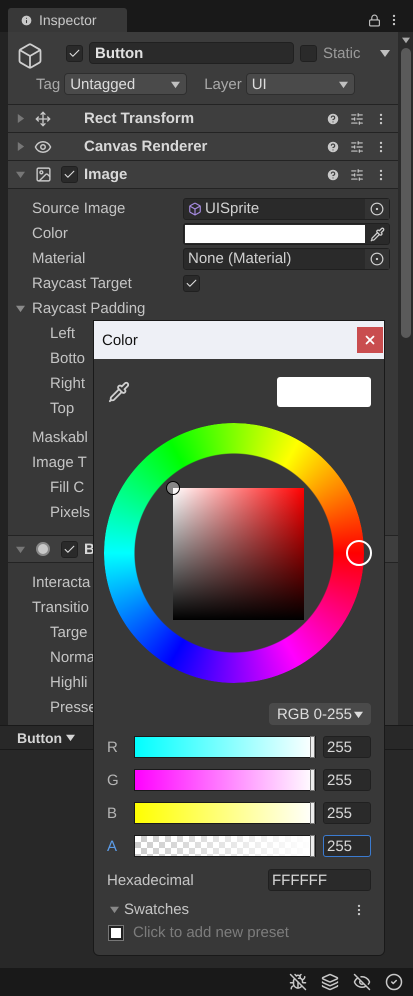 The width and height of the screenshot is (413, 996). Describe the element at coordinates (330, 982) in the screenshot. I see `stack-icon` at that location.